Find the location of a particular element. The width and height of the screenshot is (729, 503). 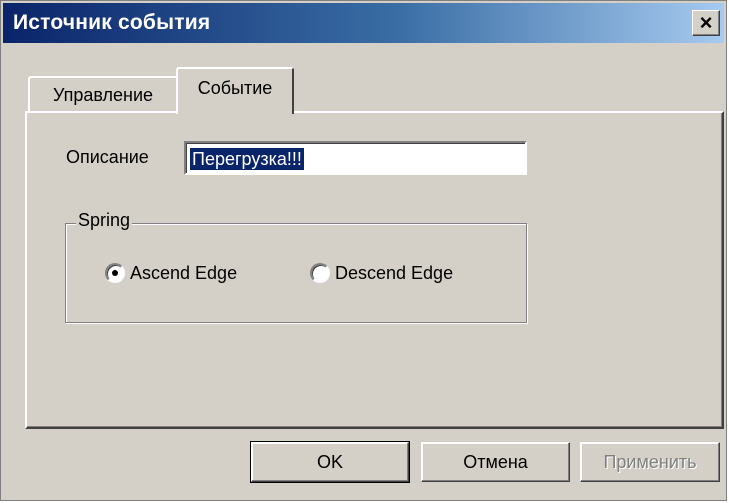

tab-label: Управление is located at coordinates (103, 94).